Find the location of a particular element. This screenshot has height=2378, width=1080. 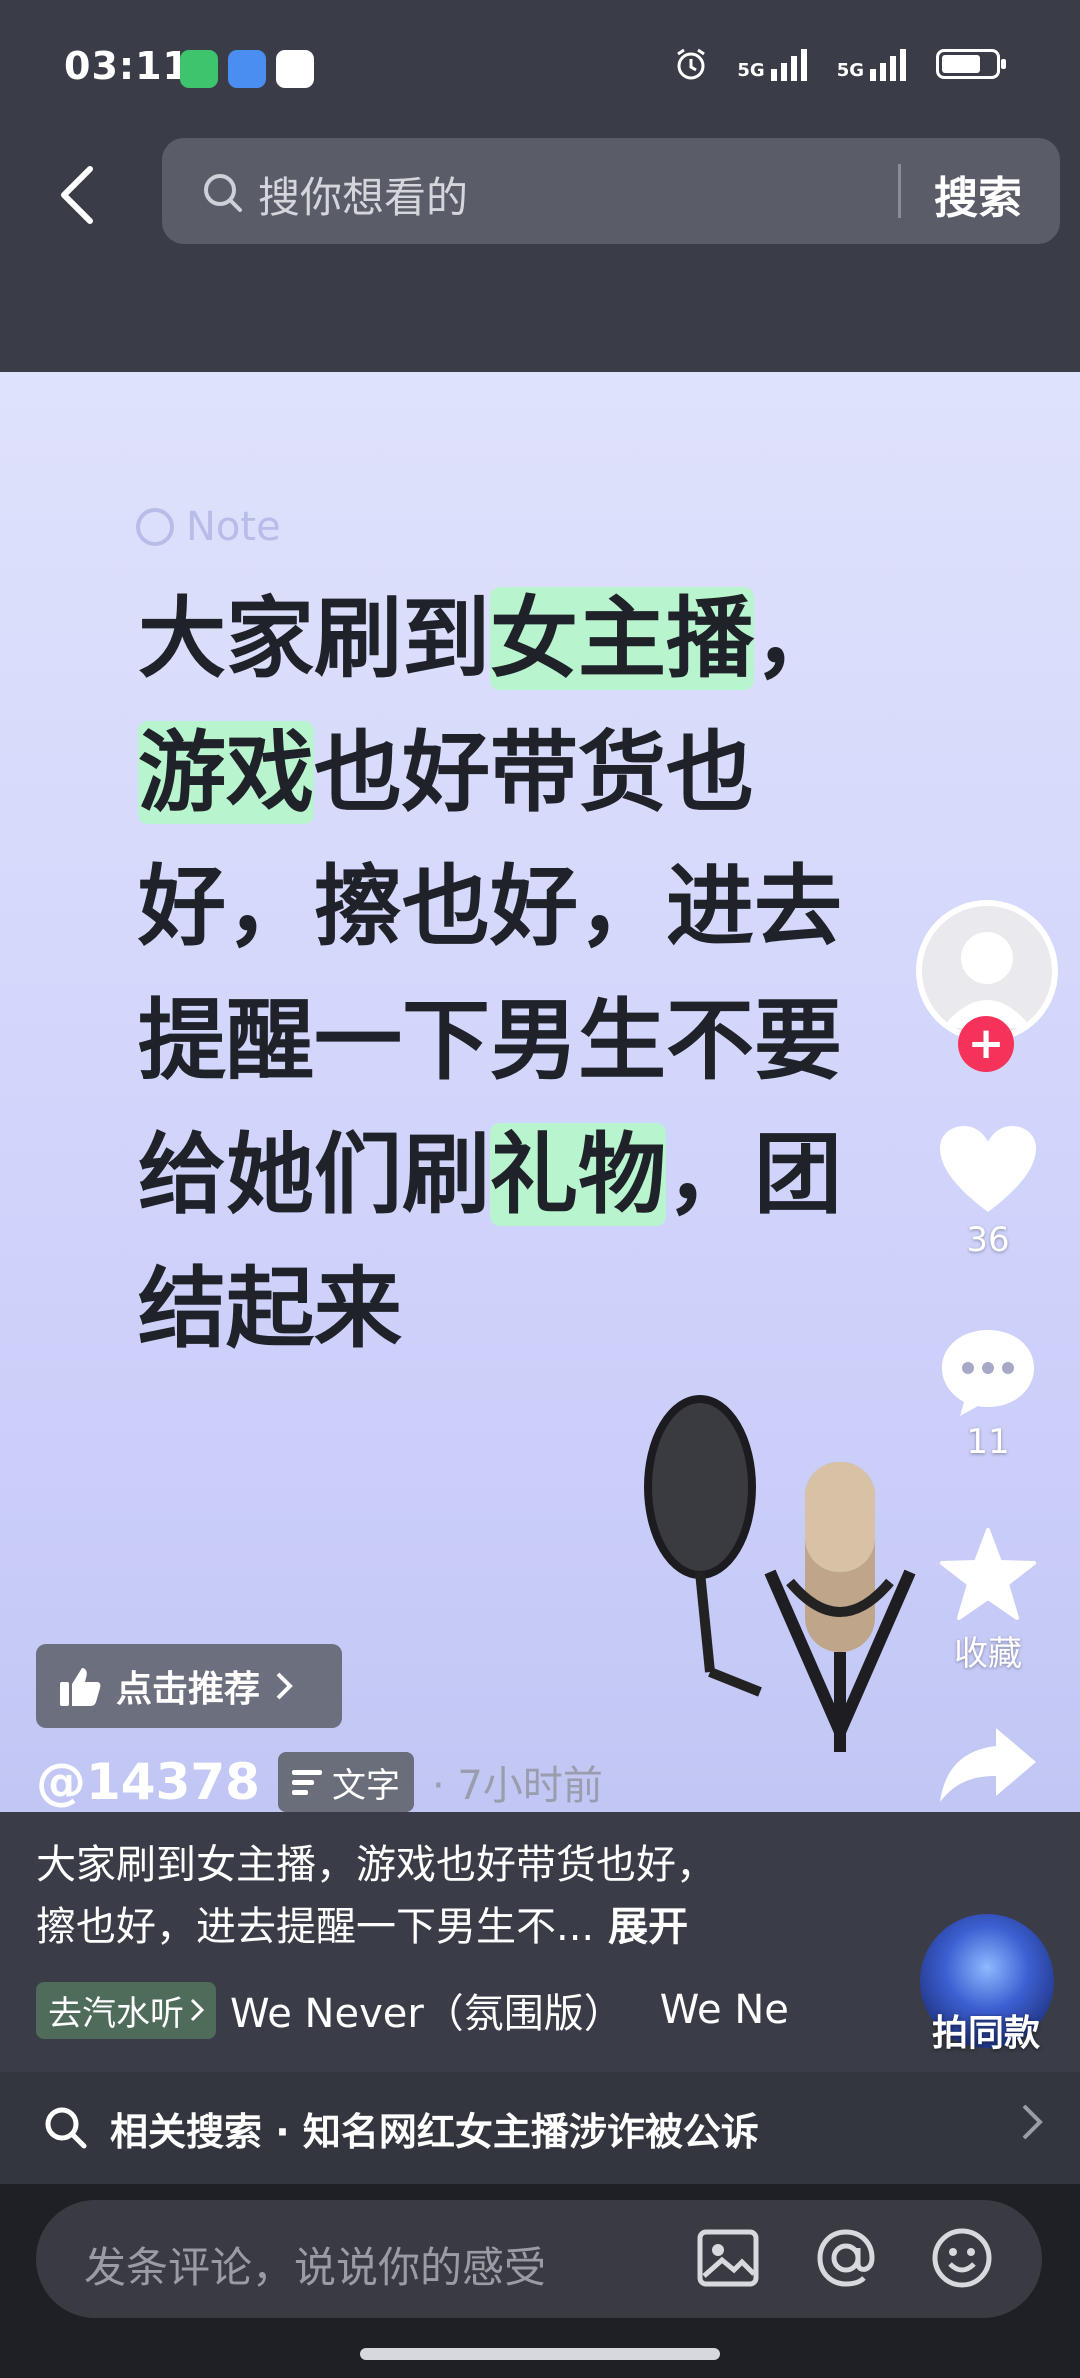

chat-app-icon is located at coordinates (295, 69).